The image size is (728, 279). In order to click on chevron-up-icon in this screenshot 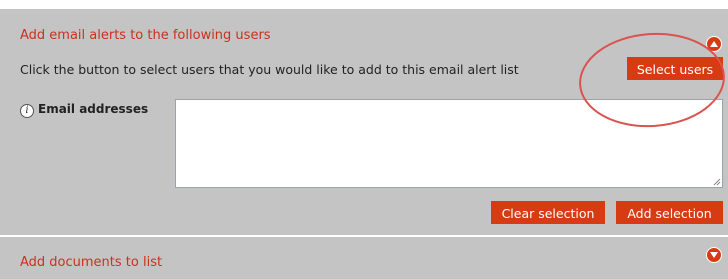, I will do `click(714, 44)`.